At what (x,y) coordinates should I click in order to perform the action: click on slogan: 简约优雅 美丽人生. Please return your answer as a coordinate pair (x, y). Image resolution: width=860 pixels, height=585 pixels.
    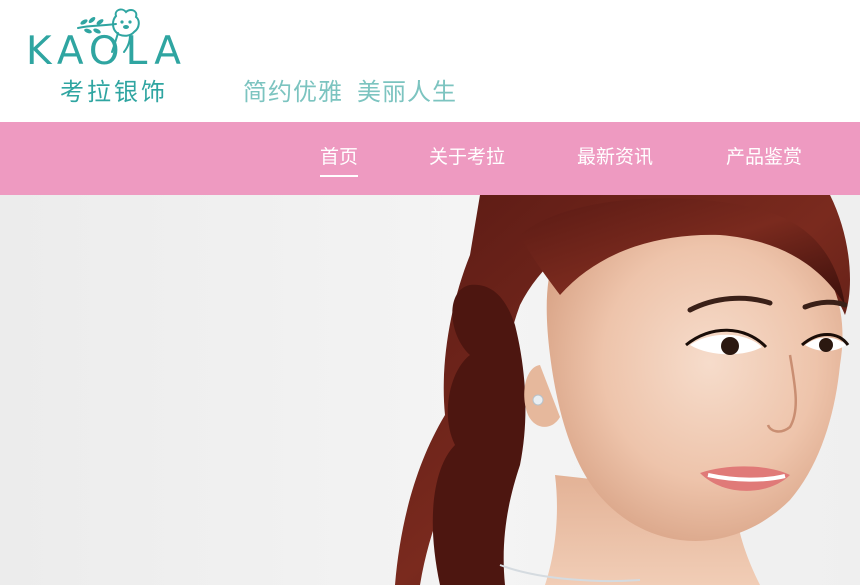
    Looking at the image, I should click on (357, 92).